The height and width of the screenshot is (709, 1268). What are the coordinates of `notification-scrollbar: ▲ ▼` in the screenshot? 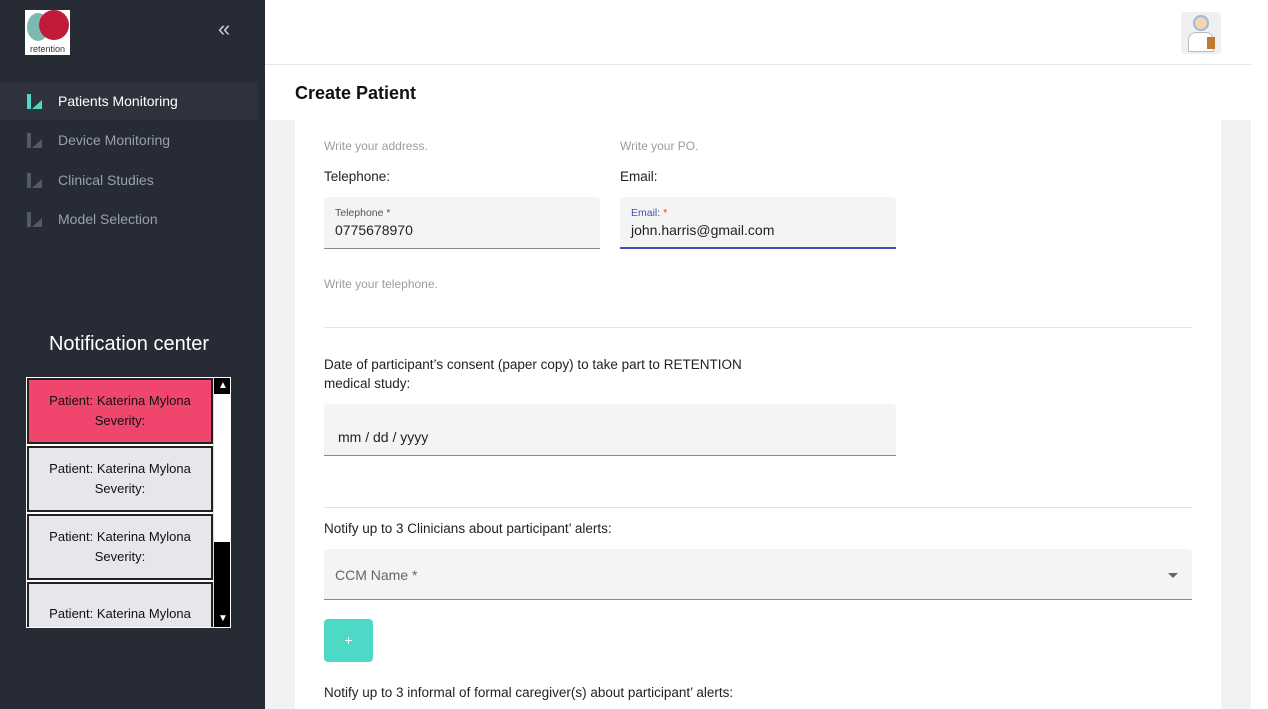 It's located at (221, 502).